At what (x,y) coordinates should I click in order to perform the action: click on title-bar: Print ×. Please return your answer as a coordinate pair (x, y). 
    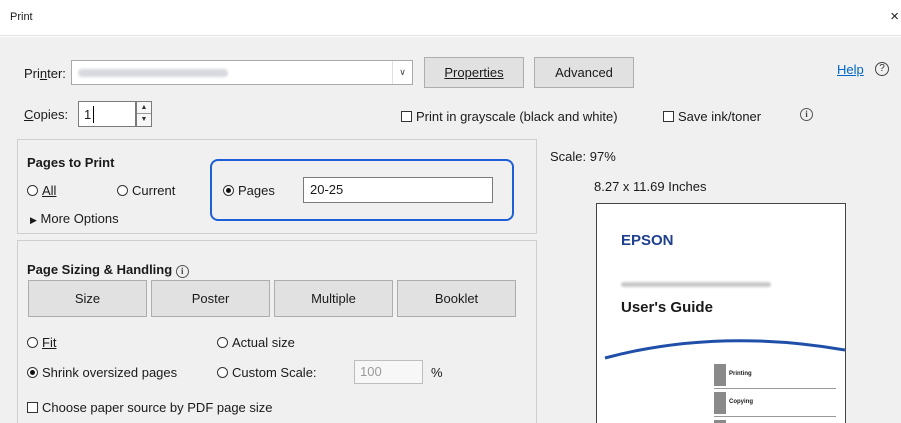
    Looking at the image, I should click on (450, 18).